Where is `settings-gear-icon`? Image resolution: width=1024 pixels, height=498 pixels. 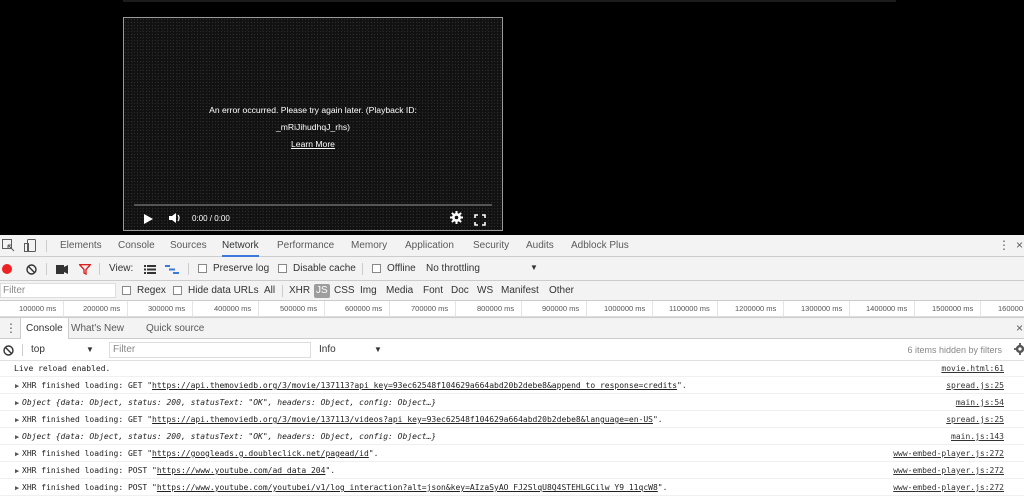 settings-gear-icon is located at coordinates (456, 219).